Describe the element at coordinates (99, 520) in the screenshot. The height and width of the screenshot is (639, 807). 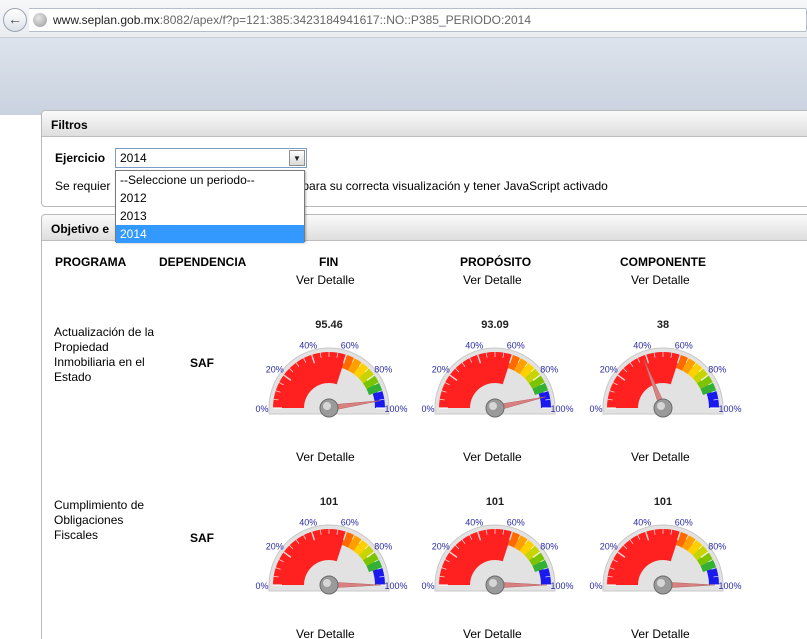
I see `programa-name: Cumplimiento de Obligaciones Fiscales` at that location.